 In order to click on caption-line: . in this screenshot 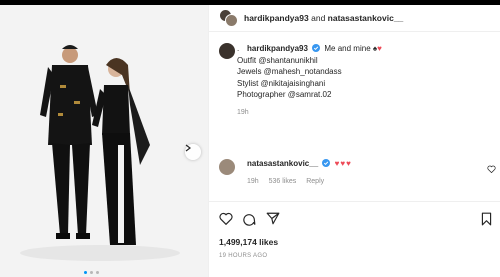, I will do `click(238, 48)`.